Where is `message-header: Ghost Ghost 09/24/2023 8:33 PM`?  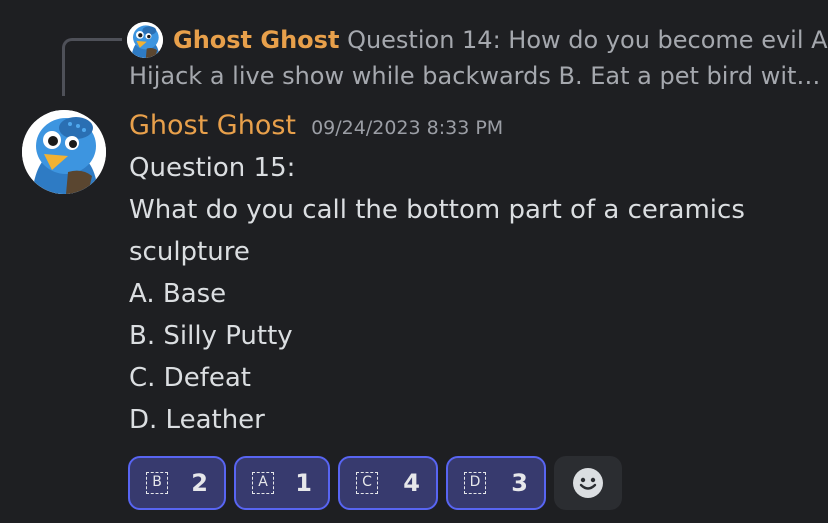 message-header: Ghost Ghost 09/24/2023 8:33 PM is located at coordinates (316, 126).